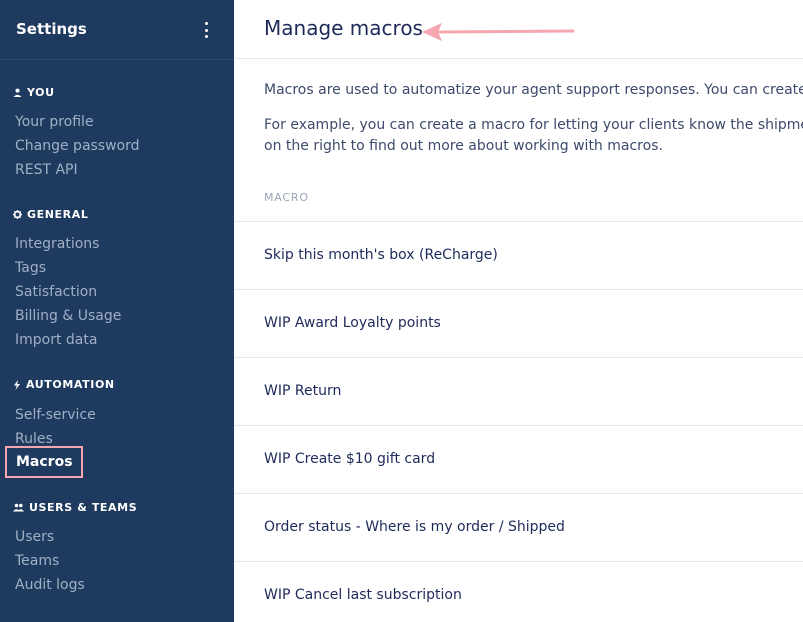  I want to click on macro-name: WIP Award Loyalty points, so click(352, 323).